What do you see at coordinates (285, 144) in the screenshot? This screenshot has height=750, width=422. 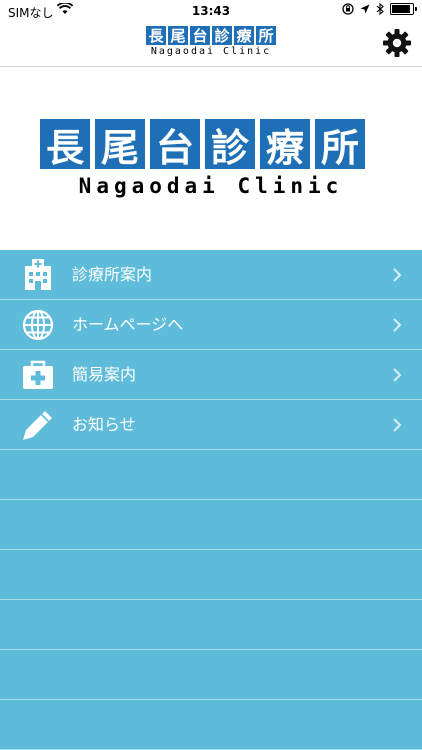 I see `hero-logo-char: 療` at bounding box center [285, 144].